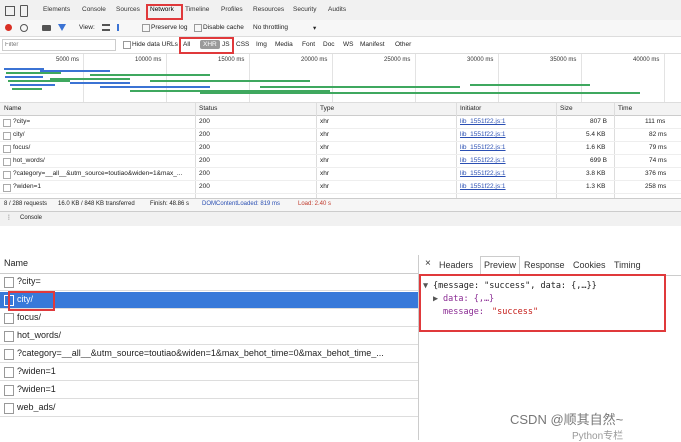 The width and height of the screenshot is (681, 442). I want to click on tab-timing: Timing, so click(627, 265).